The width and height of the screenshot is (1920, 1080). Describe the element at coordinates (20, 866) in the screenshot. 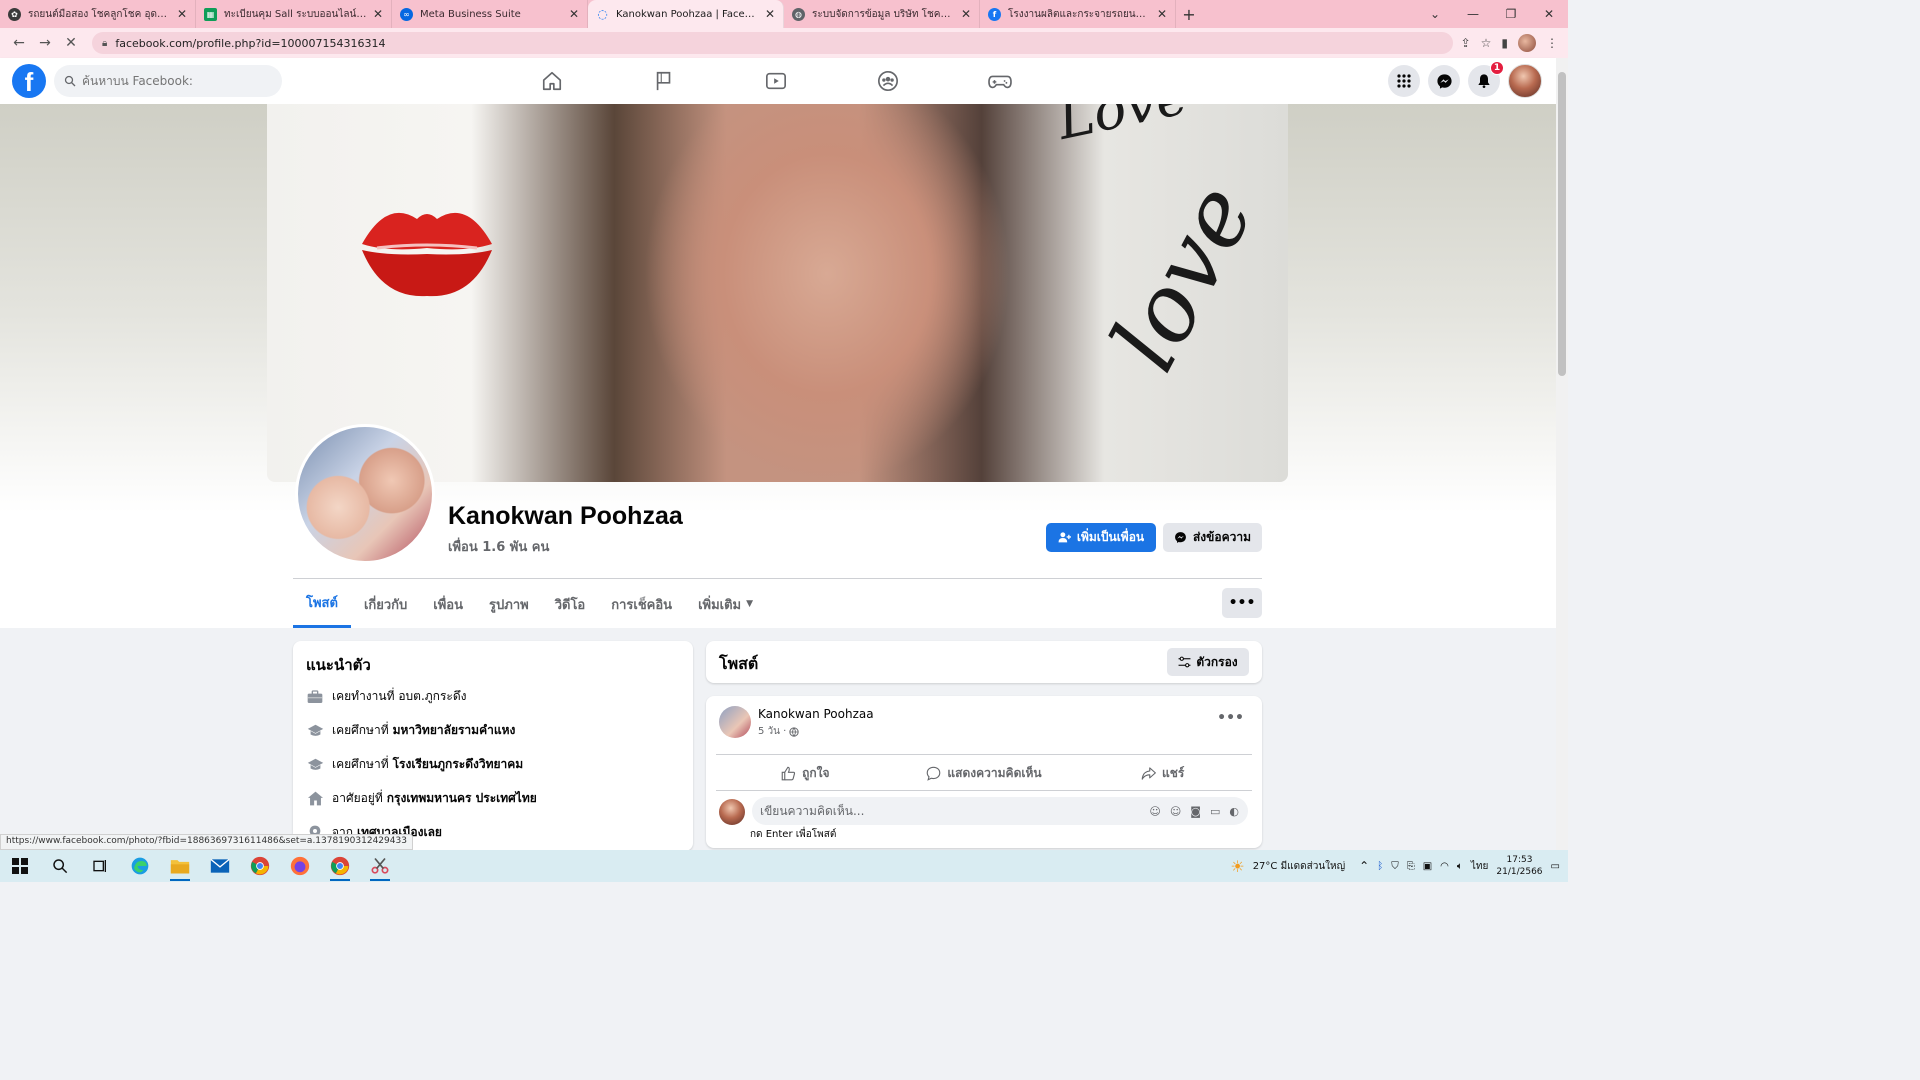

I see `windows-start-button` at that location.